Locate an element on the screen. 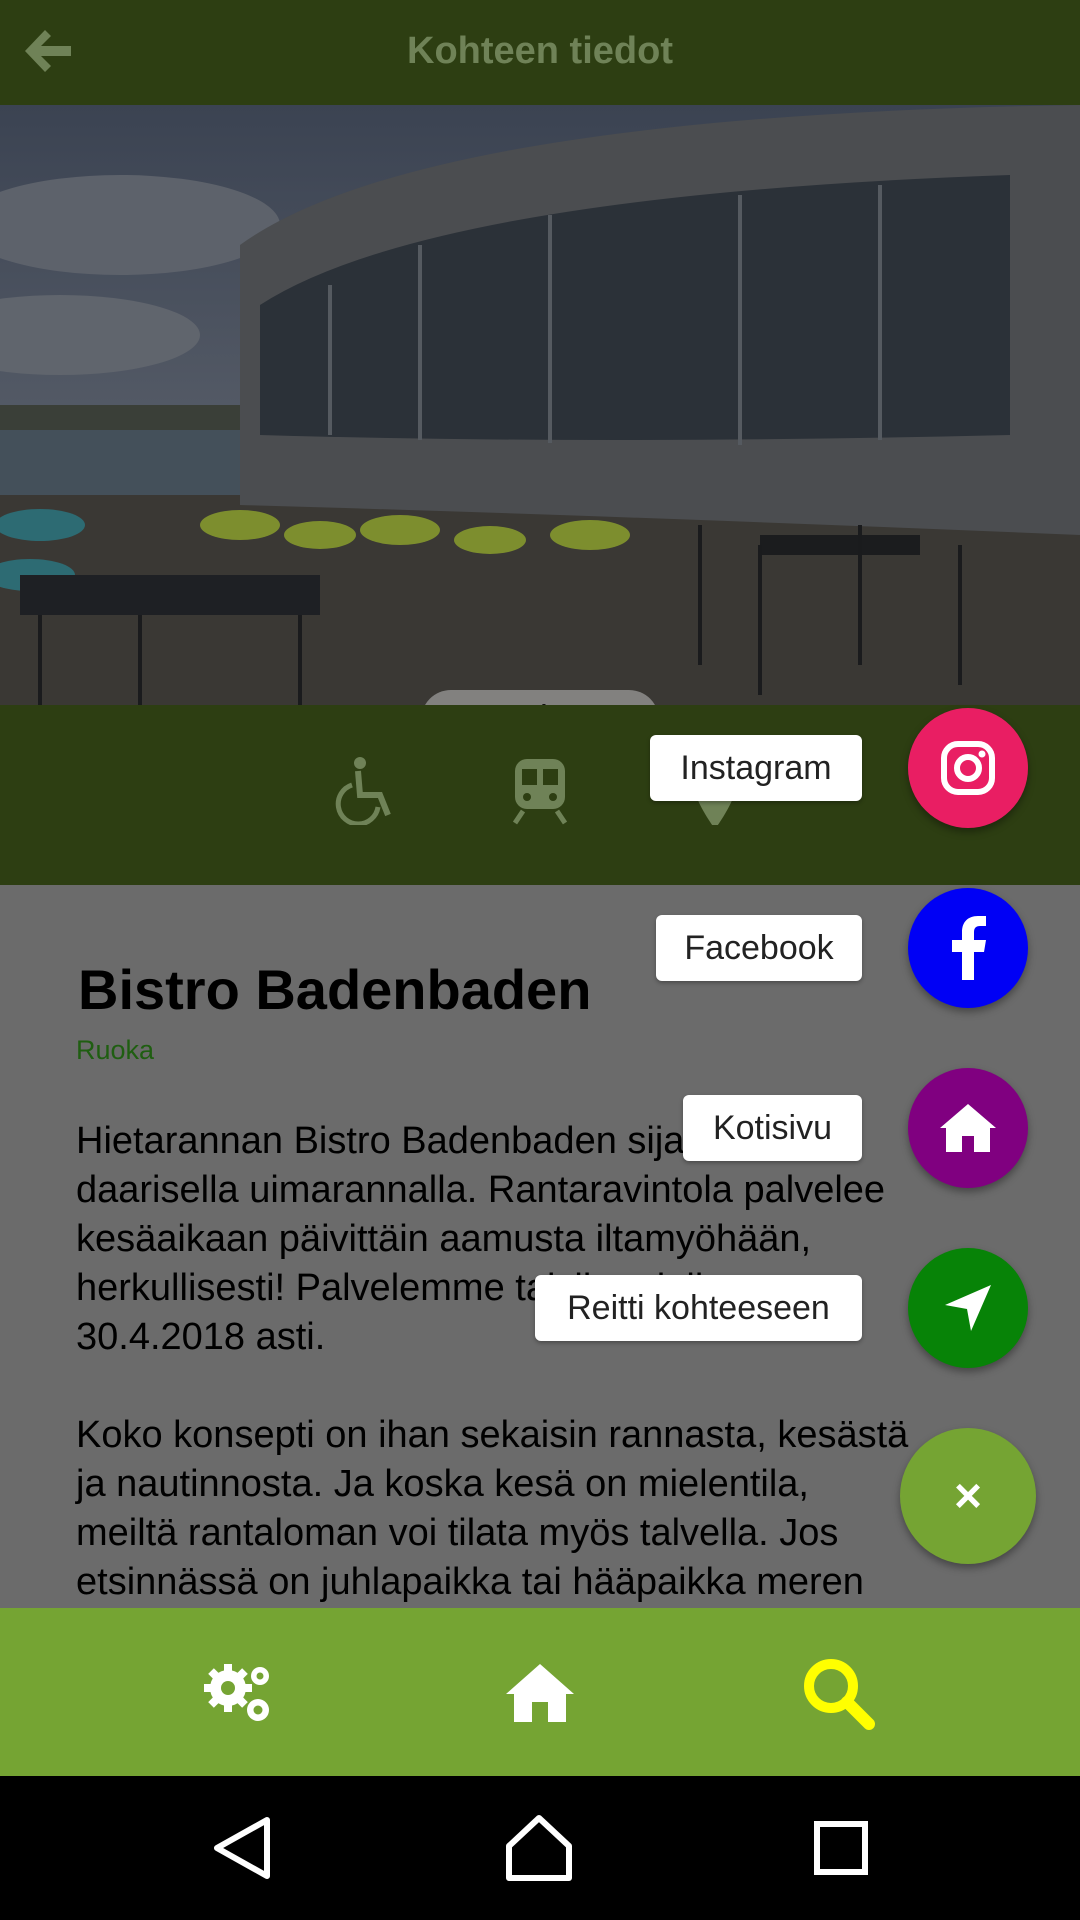 The image size is (1080, 1920). home-outline-icon is located at coordinates (539, 1848).